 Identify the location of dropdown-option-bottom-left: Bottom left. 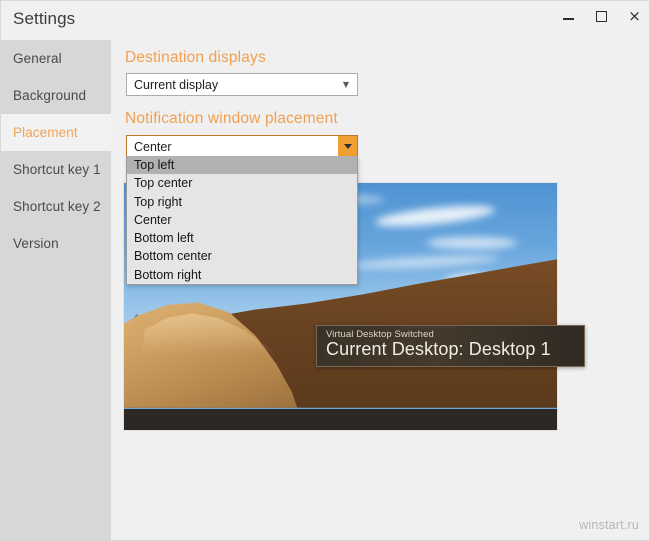
(242, 238).